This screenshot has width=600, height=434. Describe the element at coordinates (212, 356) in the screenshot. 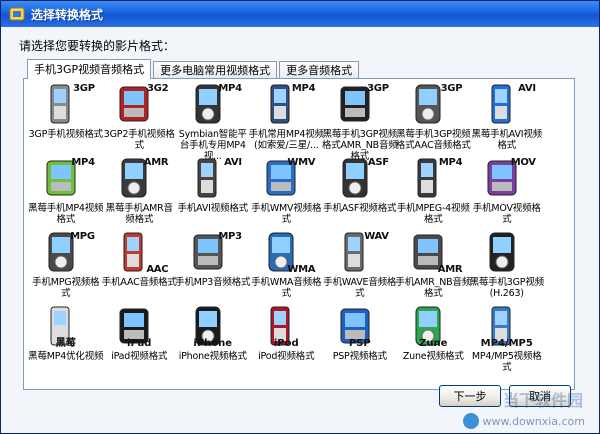

I see `format-caption: iPhone视频格式` at that location.